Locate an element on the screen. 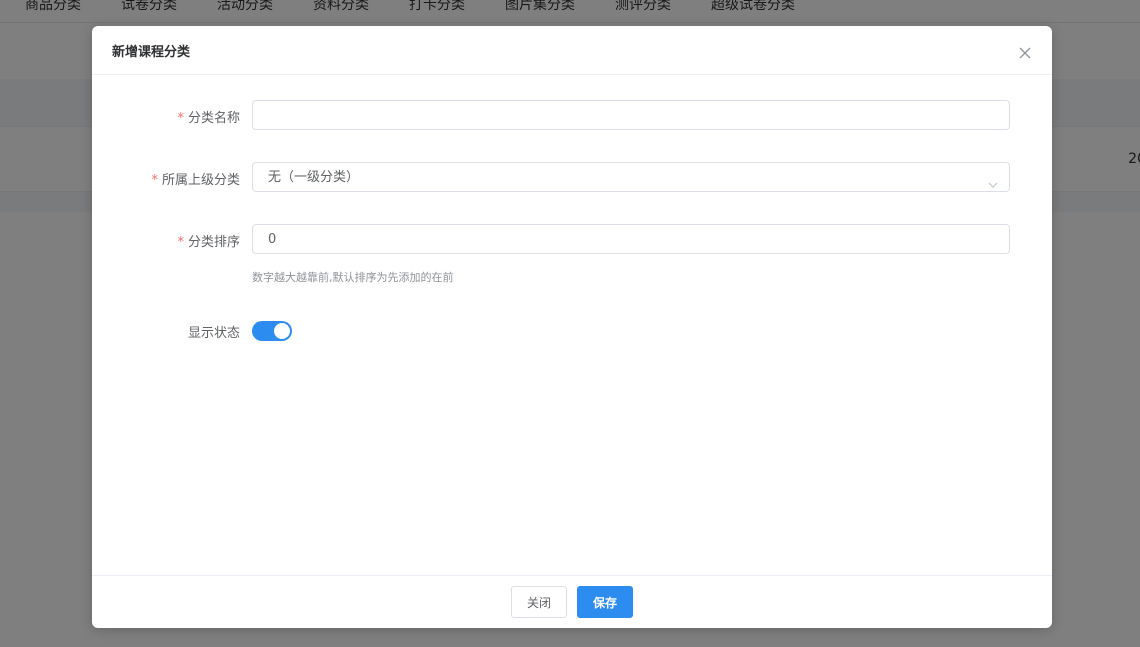  dialog-header: 新增课程分类 is located at coordinates (572, 50).